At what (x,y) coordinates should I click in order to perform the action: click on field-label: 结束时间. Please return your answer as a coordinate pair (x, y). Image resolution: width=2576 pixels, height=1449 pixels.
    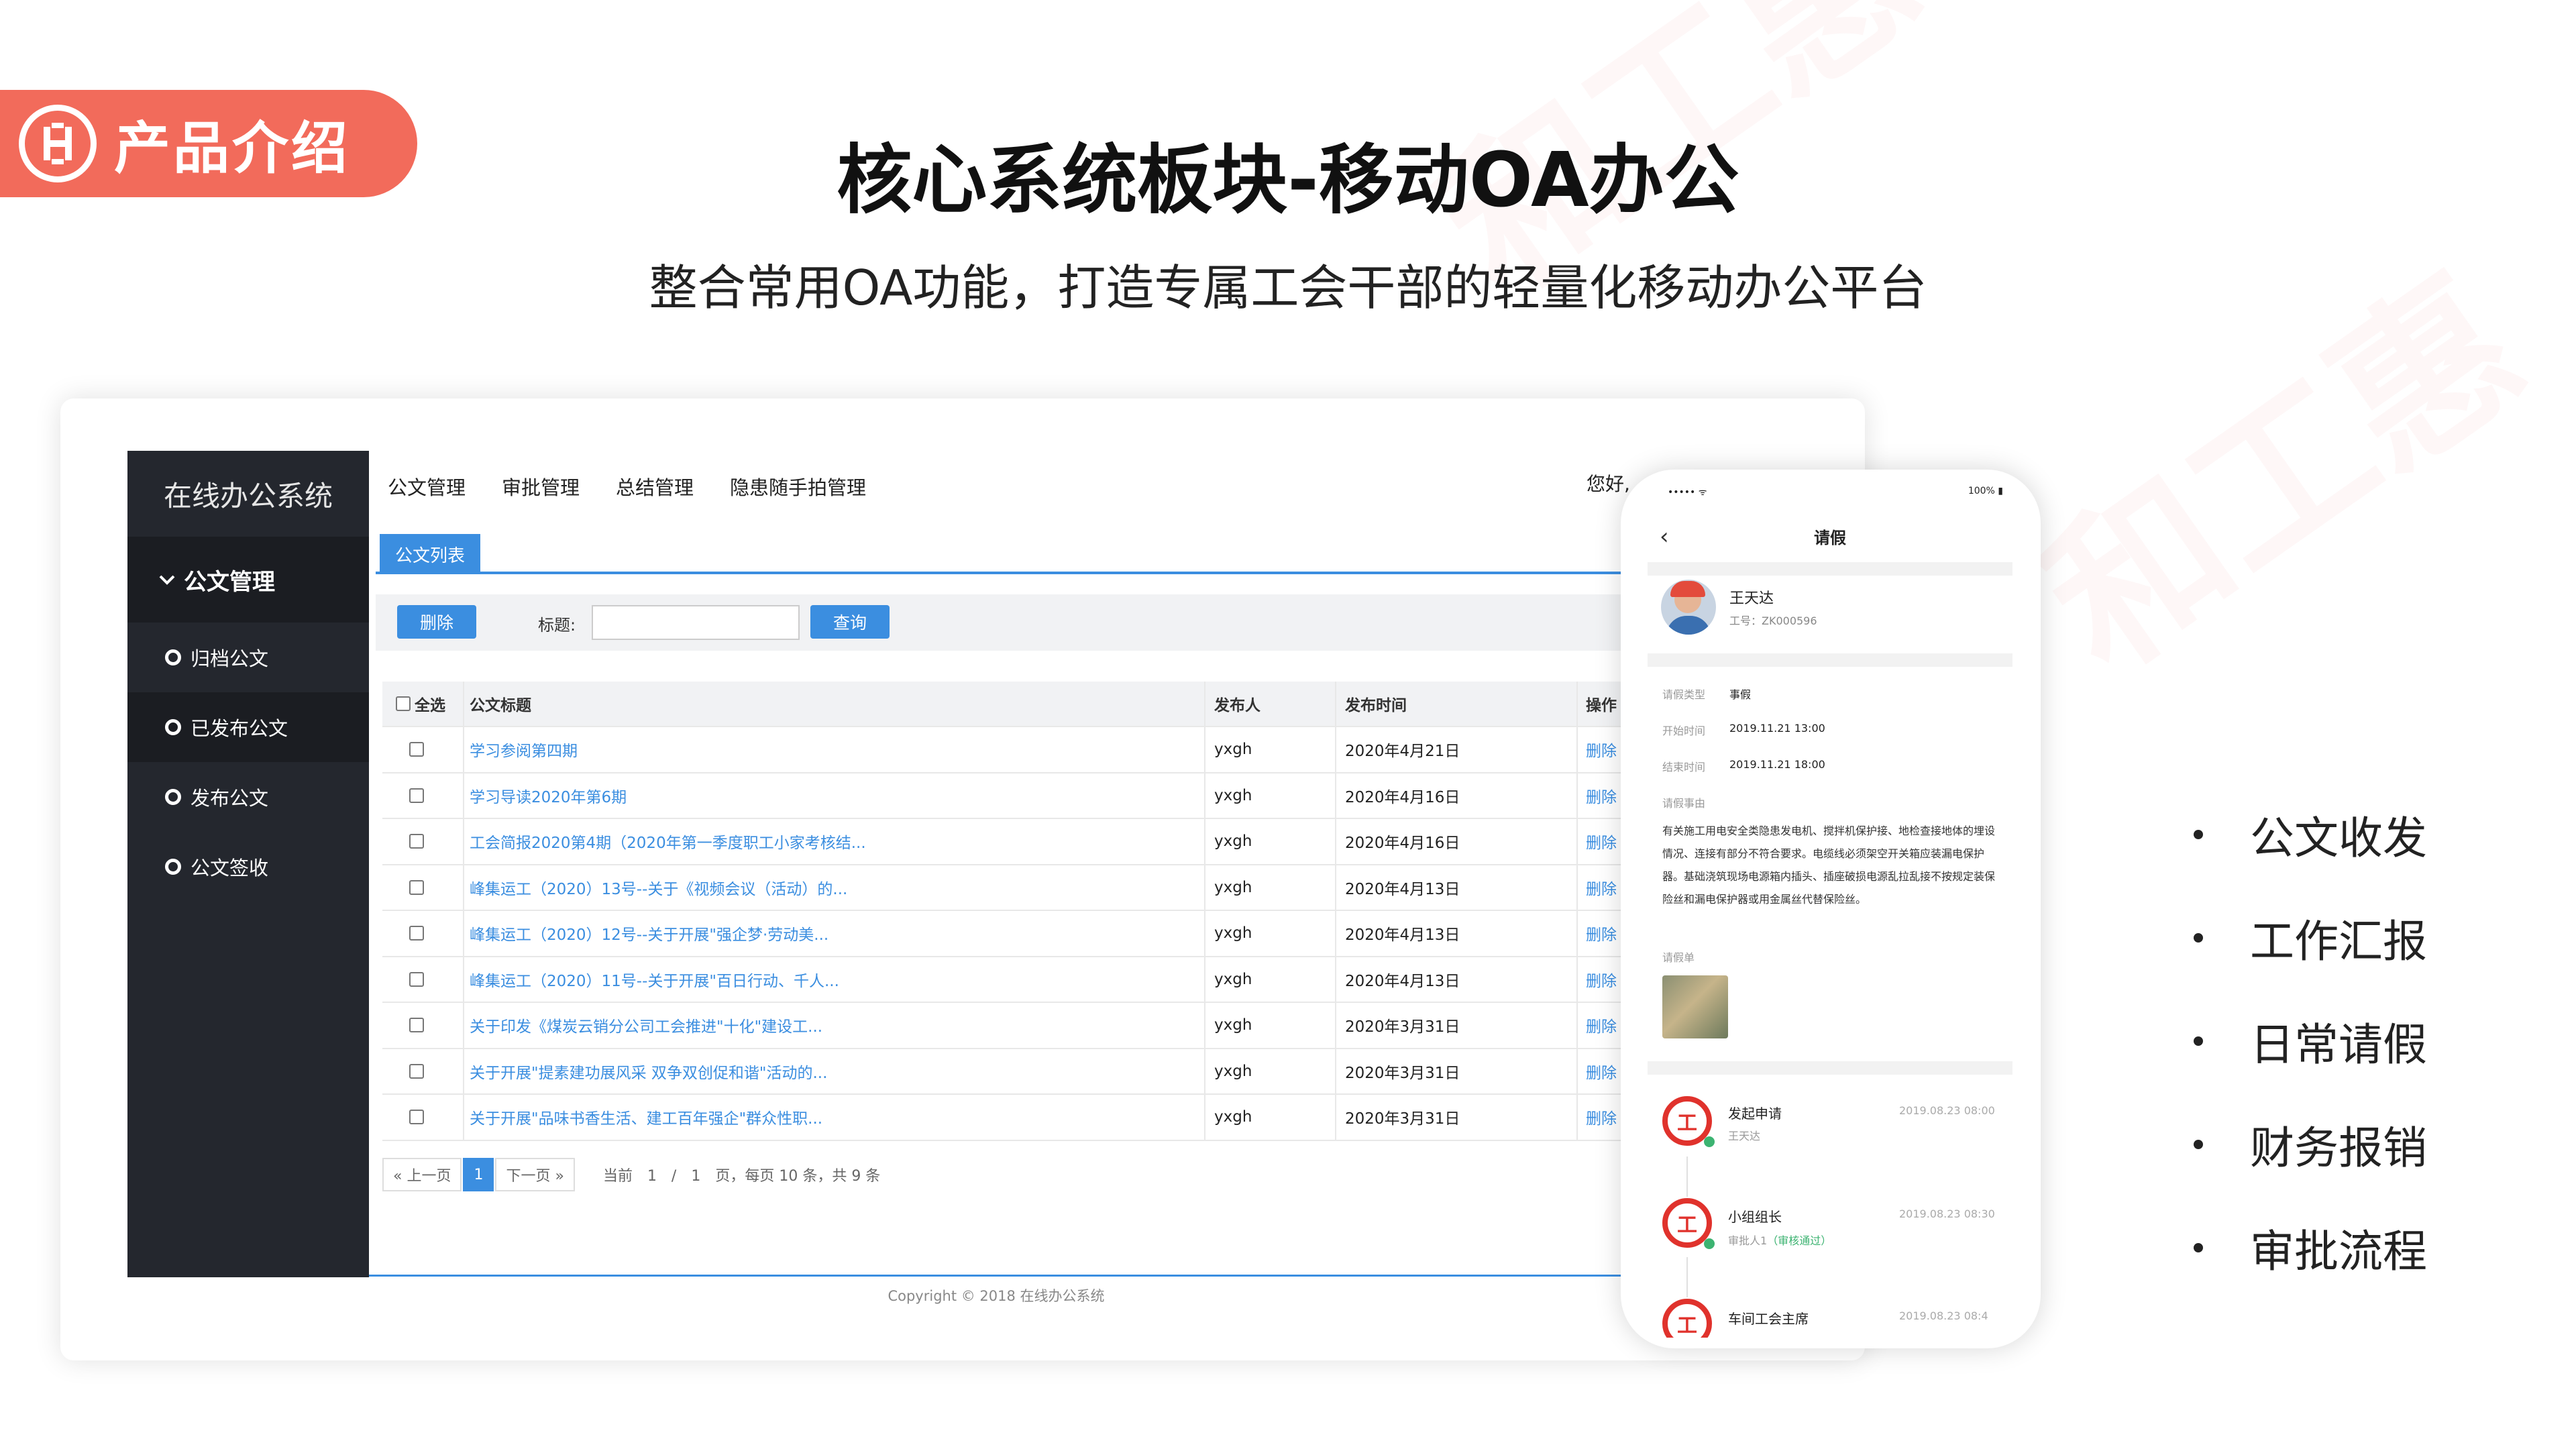
    Looking at the image, I should click on (1684, 767).